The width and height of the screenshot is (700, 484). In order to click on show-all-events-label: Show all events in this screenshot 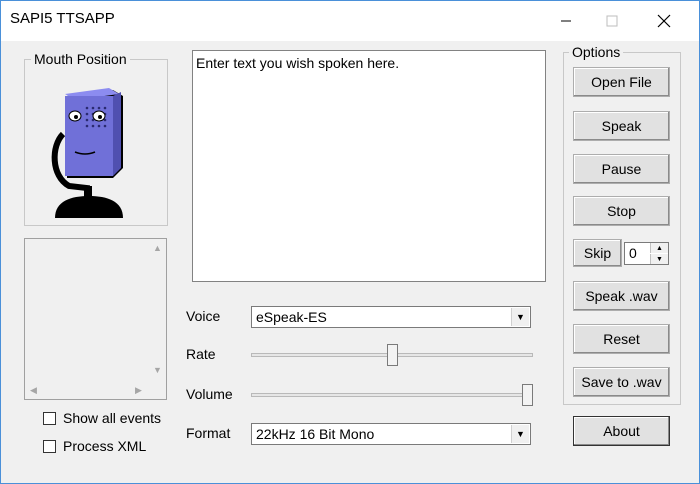, I will do `click(112, 418)`.